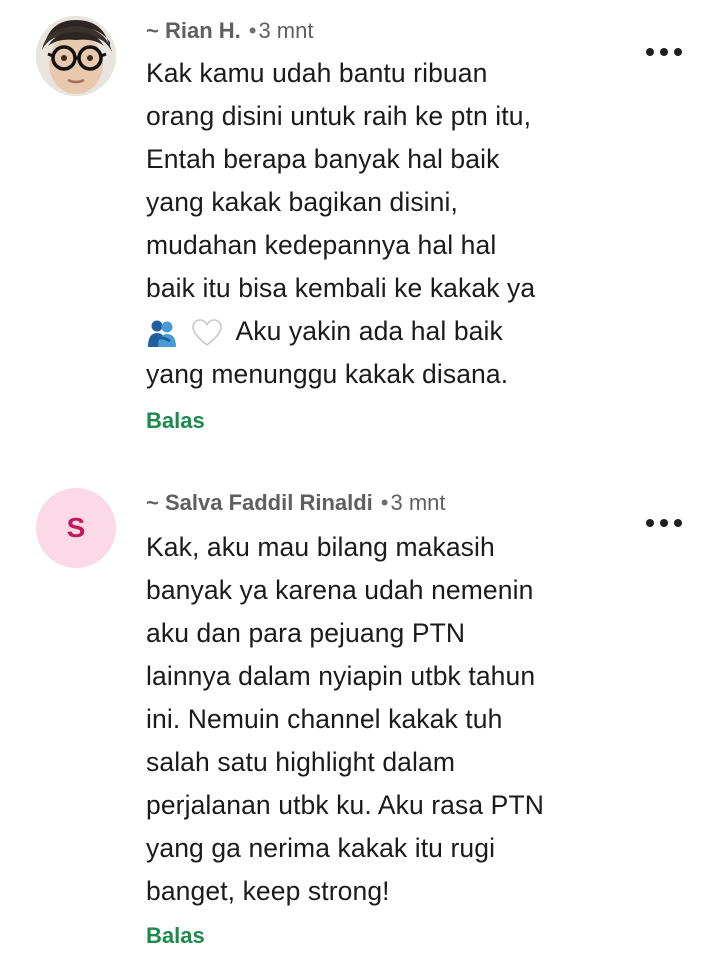 The height and width of the screenshot is (960, 716). Describe the element at coordinates (301, 762) in the screenshot. I see `comment-line: salah satu highlight dalam` at that location.